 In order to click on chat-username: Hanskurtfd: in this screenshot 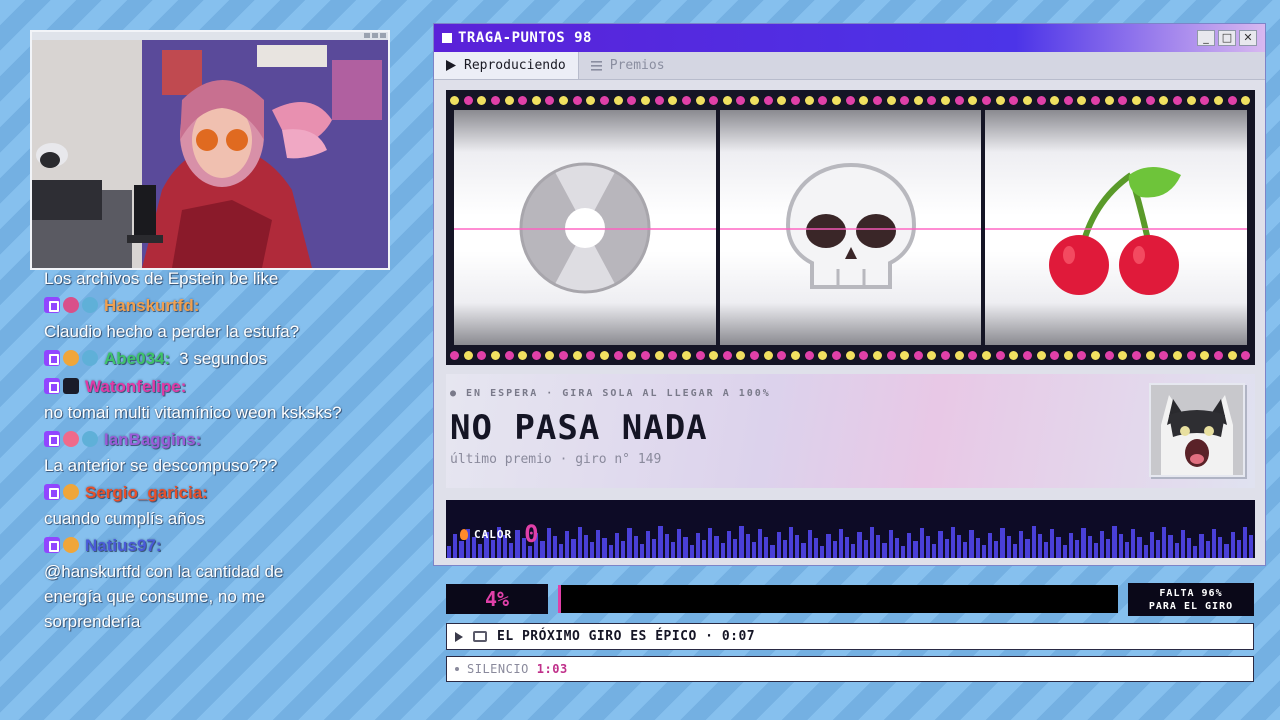, I will do `click(151, 305)`.